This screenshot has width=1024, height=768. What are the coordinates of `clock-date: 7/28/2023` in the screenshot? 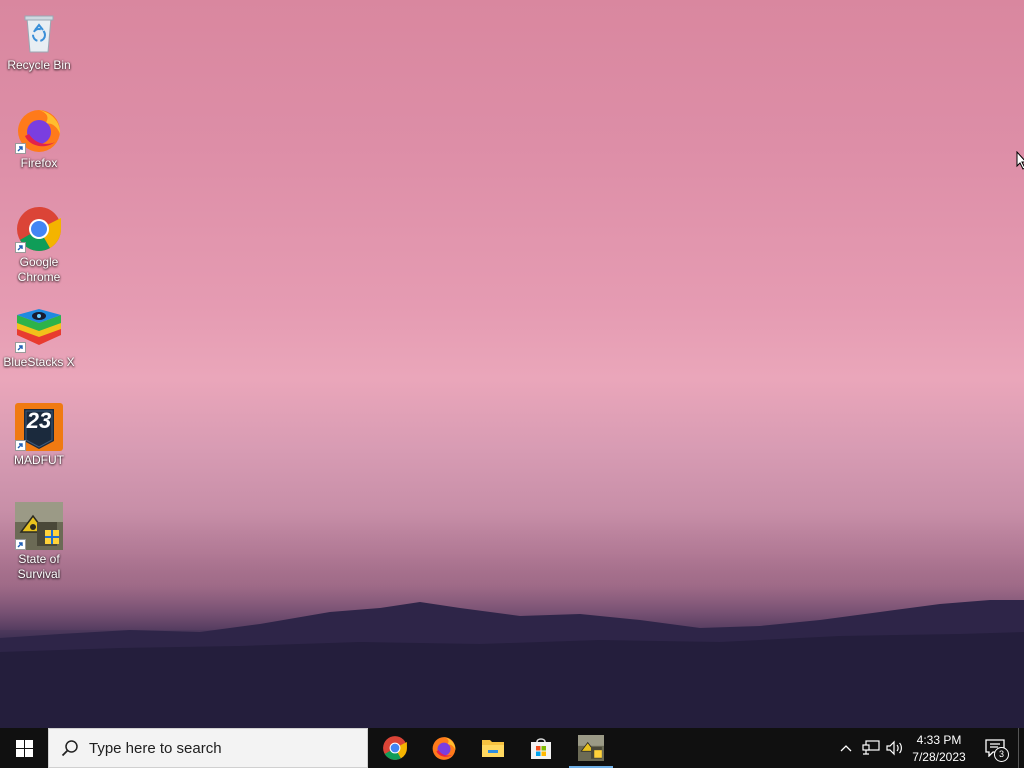 It's located at (939, 757).